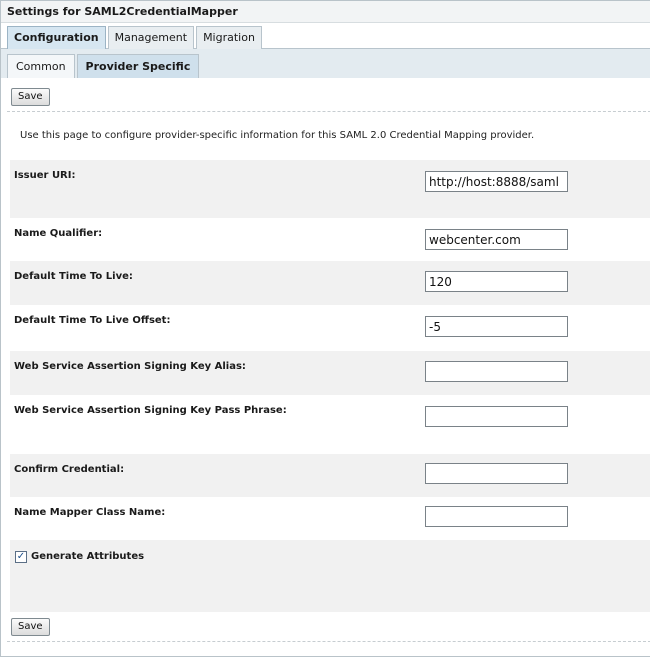  I want to click on name-mapper-class-field, so click(496, 516).